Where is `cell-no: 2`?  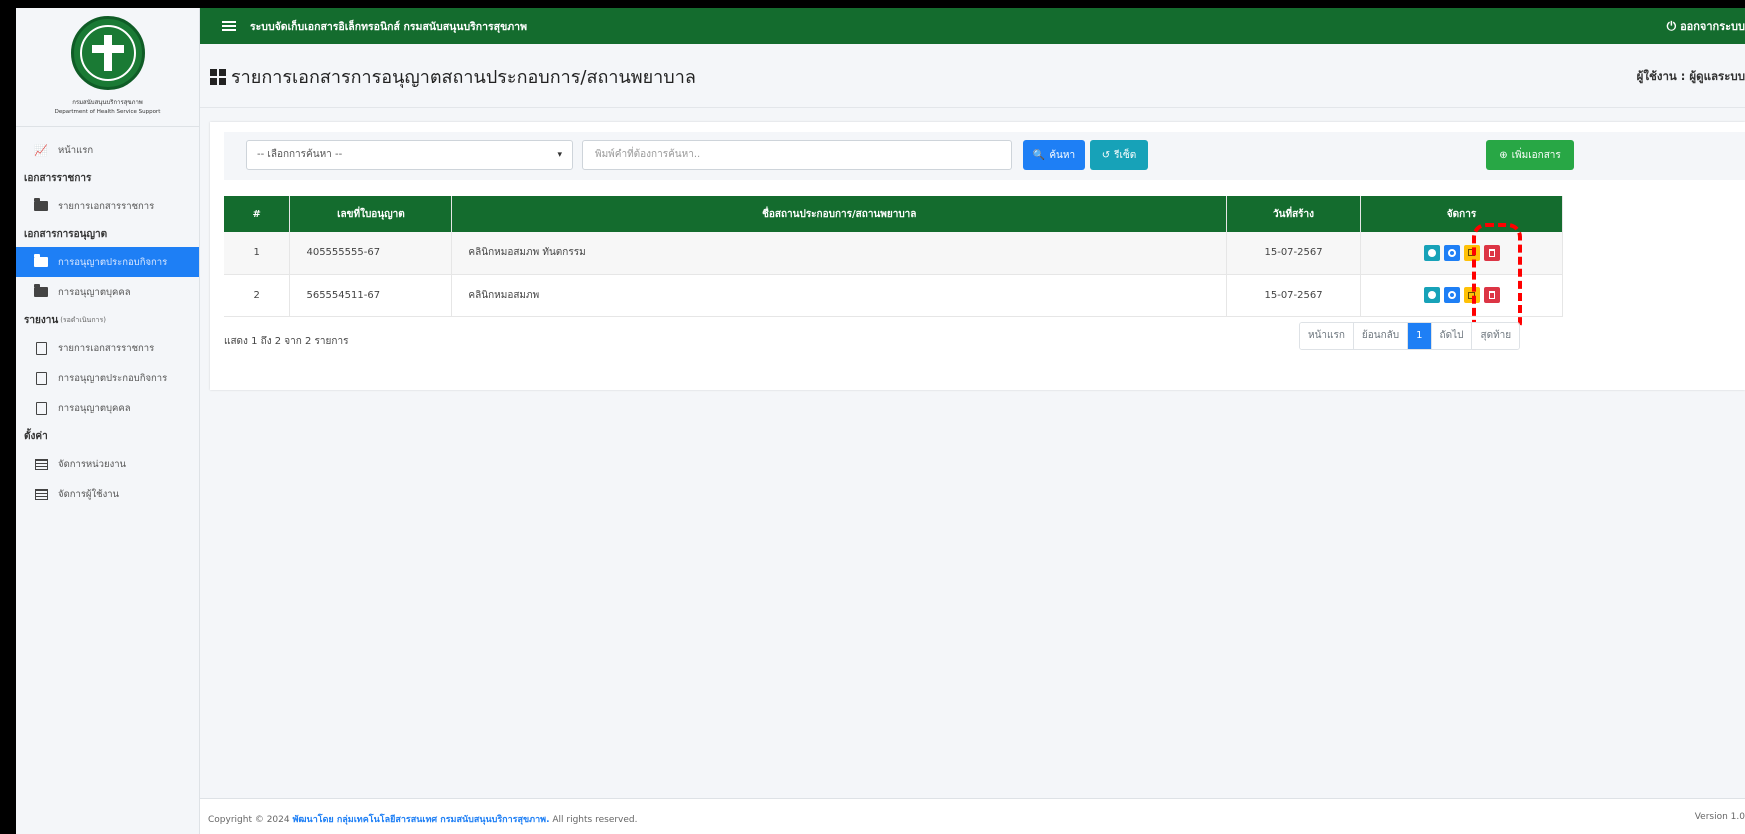
cell-no: 2 is located at coordinates (257, 295).